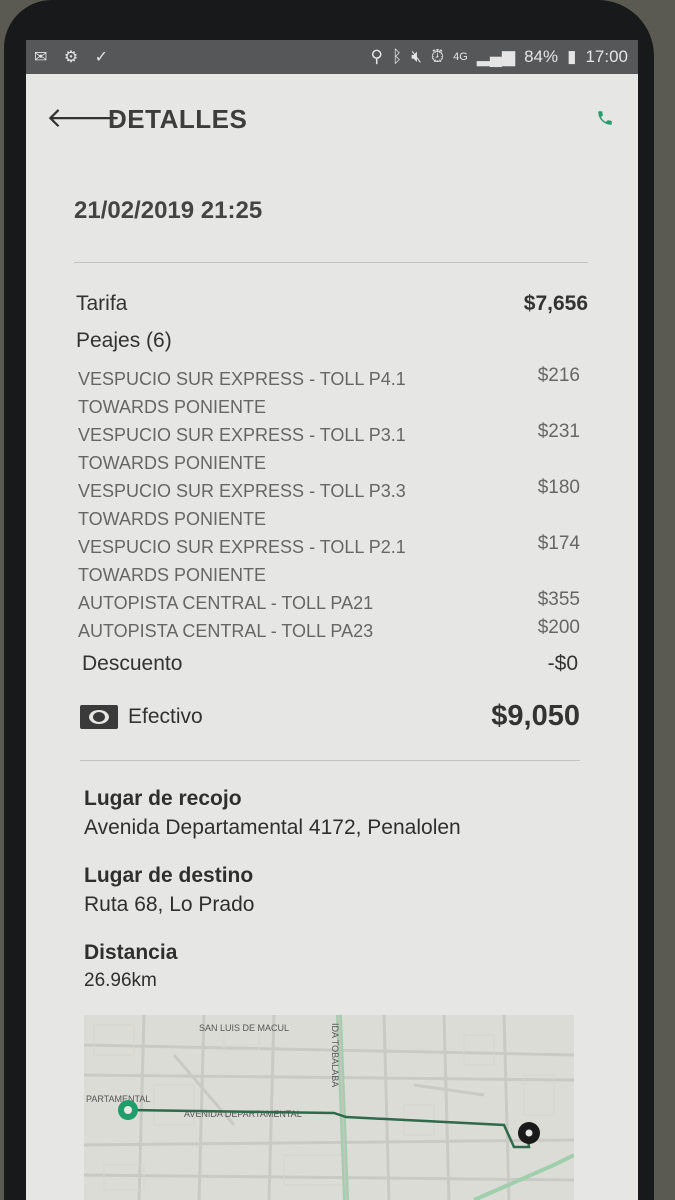 The height and width of the screenshot is (1200, 675). What do you see at coordinates (541, 56) in the screenshot?
I see `battery-level: 84%` at bounding box center [541, 56].